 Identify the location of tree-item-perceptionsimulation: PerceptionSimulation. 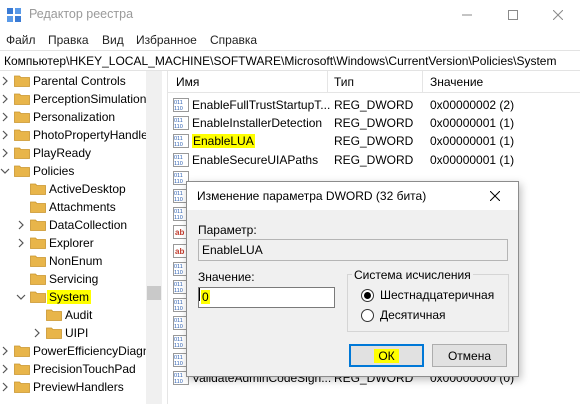
(81, 99).